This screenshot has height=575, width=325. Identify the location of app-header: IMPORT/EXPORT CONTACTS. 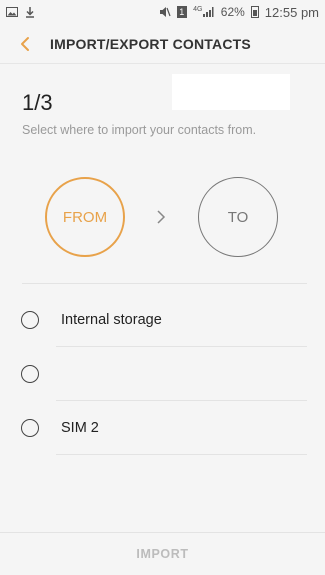
(162, 44).